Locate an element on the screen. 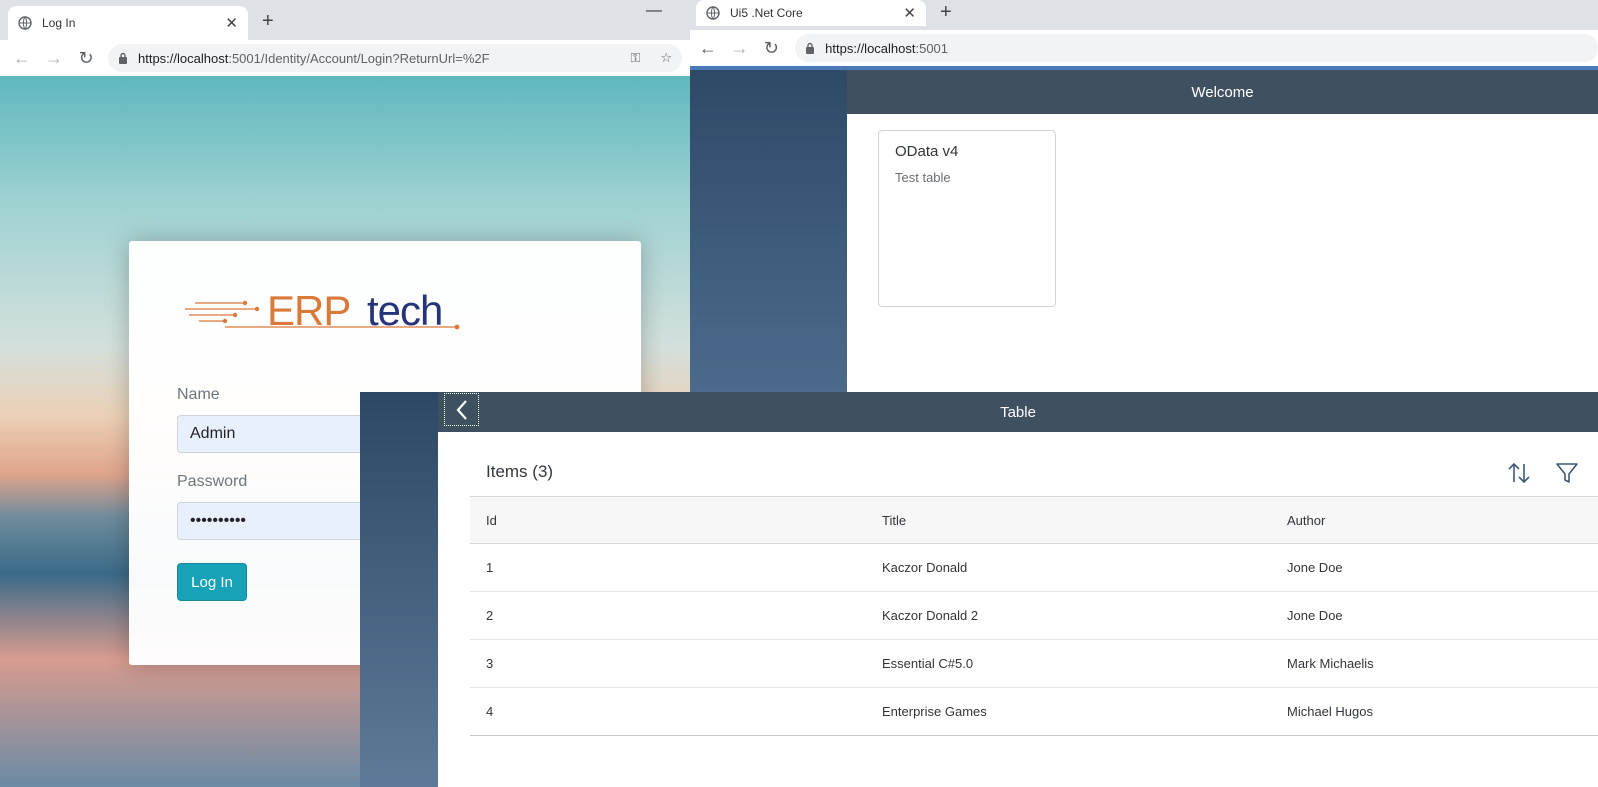 Image resolution: width=1598 pixels, height=787 pixels. cell-title: Kaczor Donald 2 is located at coordinates (930, 615).